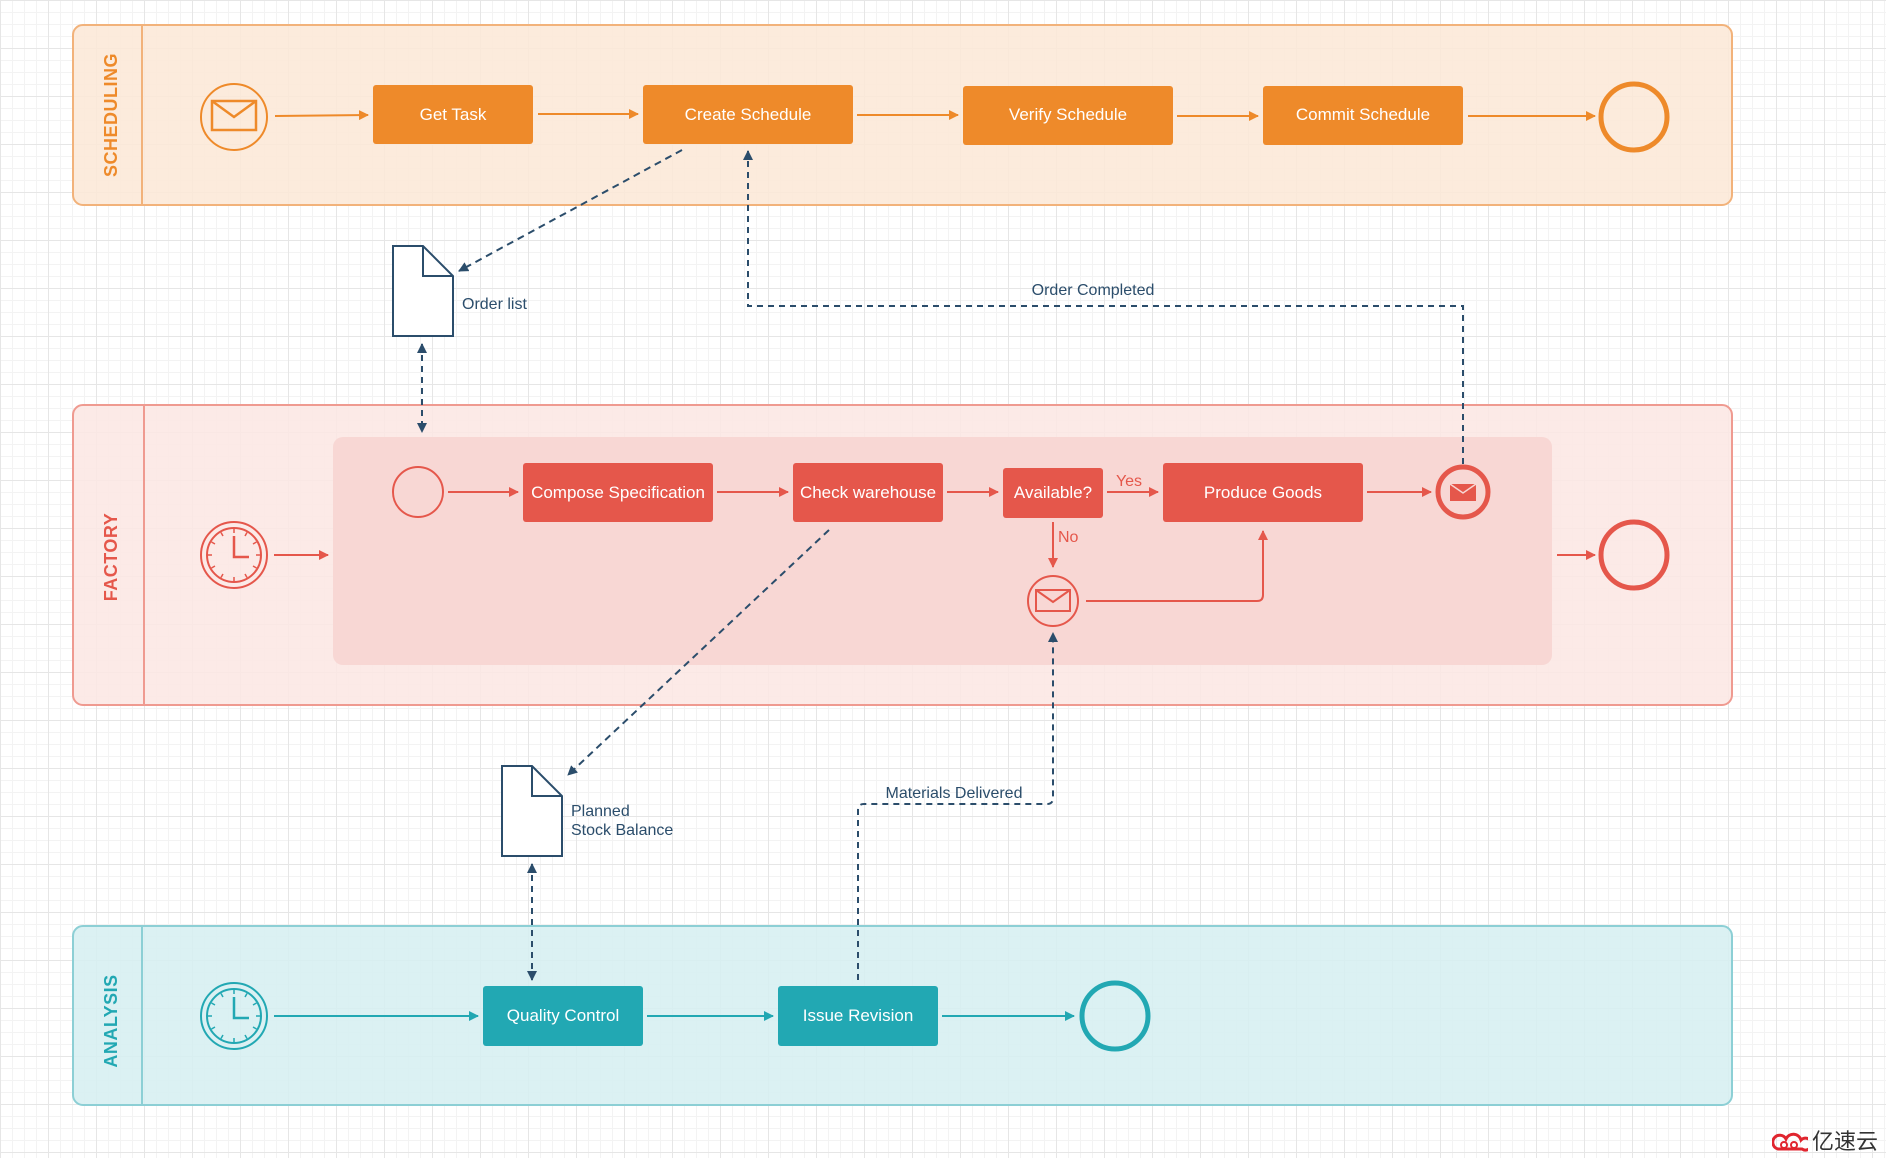 This screenshot has height=1158, width=1886. Describe the element at coordinates (1129, 481) in the screenshot. I see `label-yes: Yes` at that location.